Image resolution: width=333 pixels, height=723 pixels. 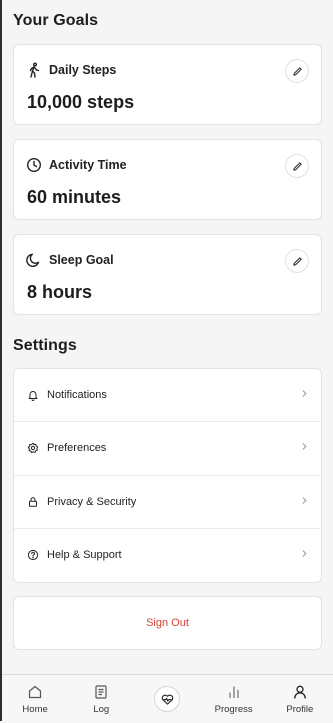 I want to click on goal-value: 8 hours, so click(x=60, y=292).